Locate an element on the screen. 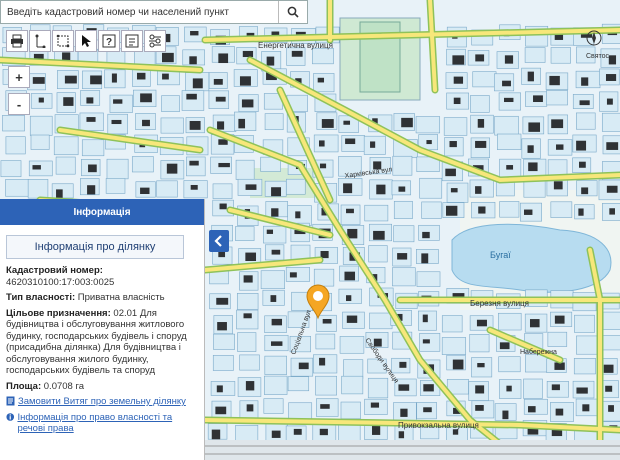 The image size is (620, 460). info-circle-icon is located at coordinates (10, 416).